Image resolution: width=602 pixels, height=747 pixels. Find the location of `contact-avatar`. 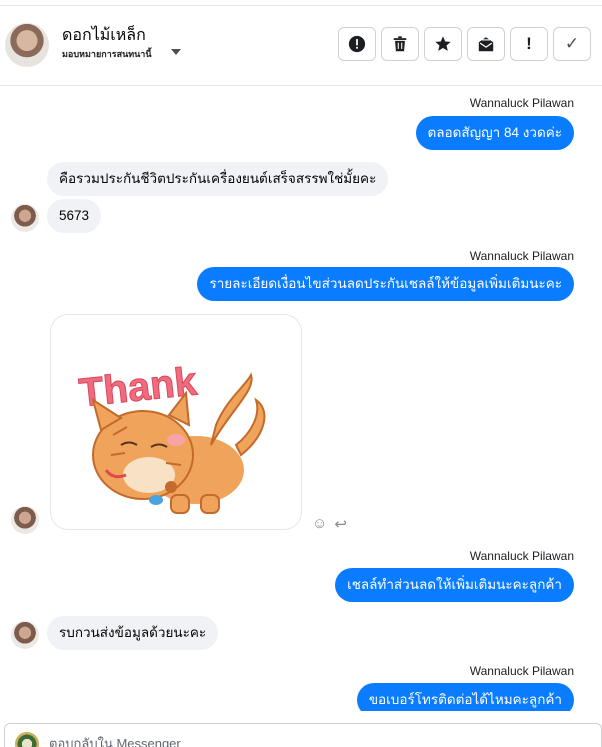

contact-avatar is located at coordinates (27, 45).